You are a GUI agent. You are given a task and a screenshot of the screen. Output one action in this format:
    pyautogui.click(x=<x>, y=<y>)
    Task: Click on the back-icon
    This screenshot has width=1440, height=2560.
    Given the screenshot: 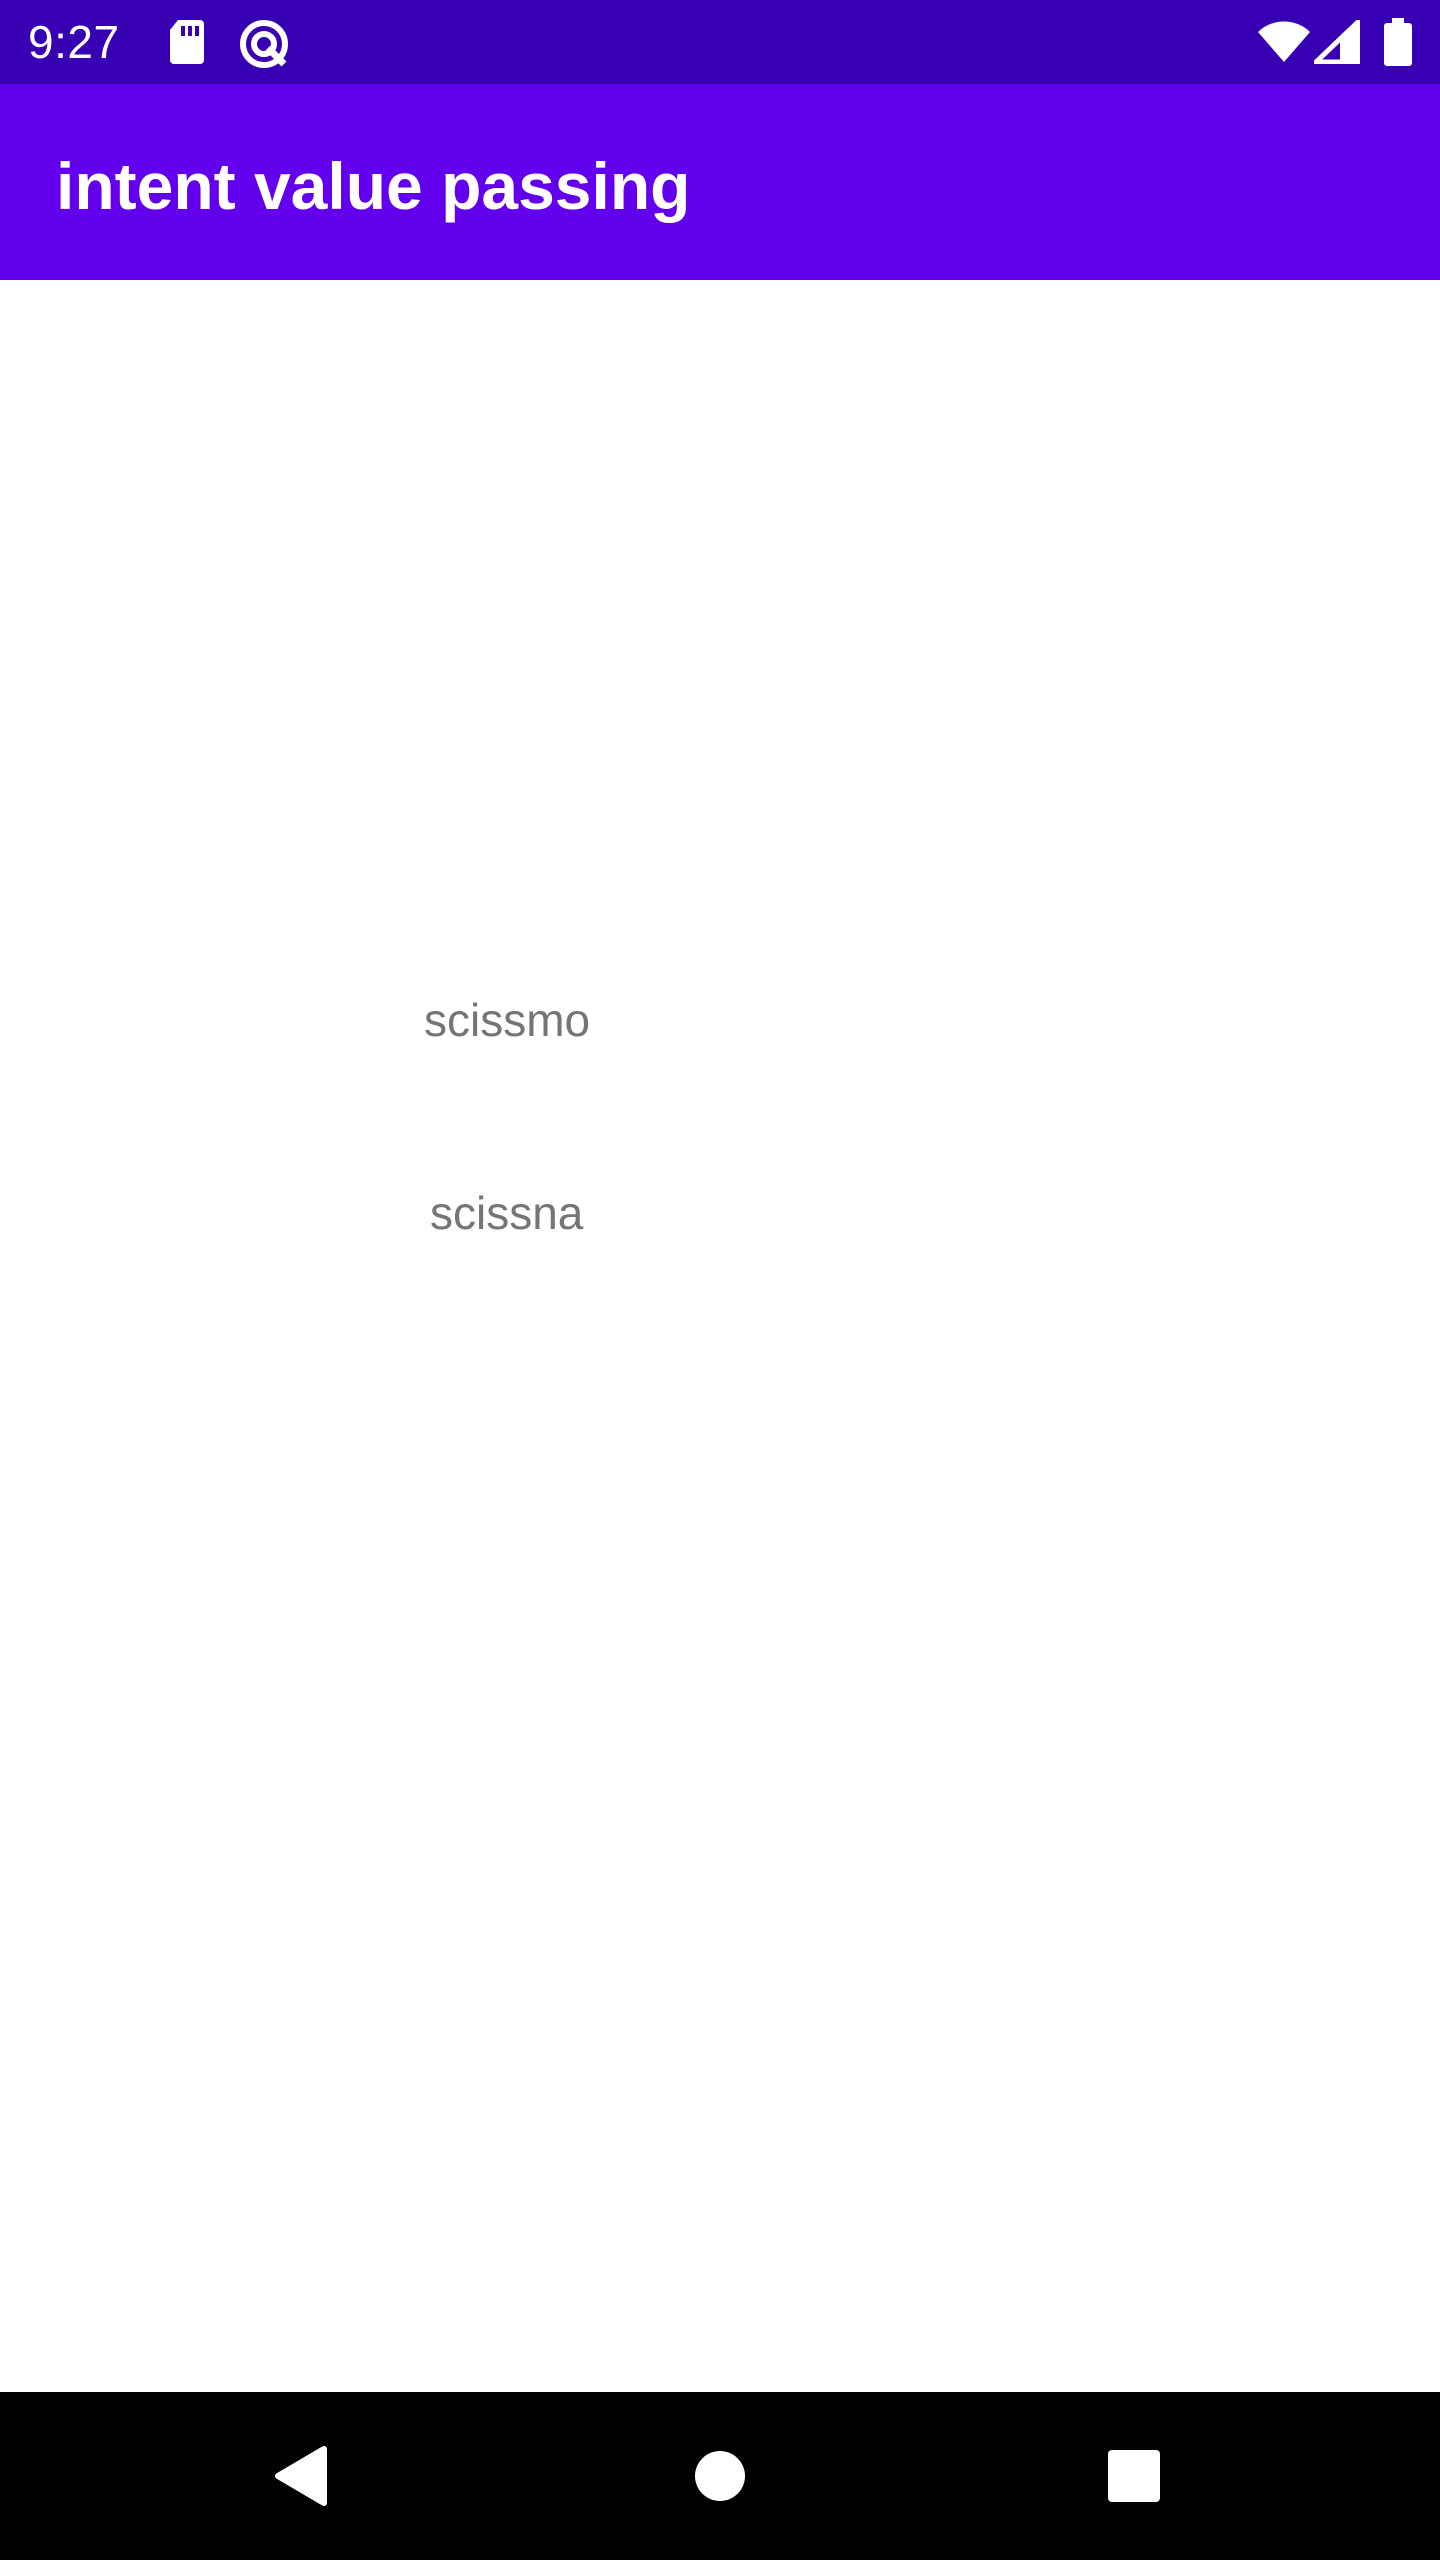 What is the action you would take?
    pyautogui.click(x=300, y=2476)
    